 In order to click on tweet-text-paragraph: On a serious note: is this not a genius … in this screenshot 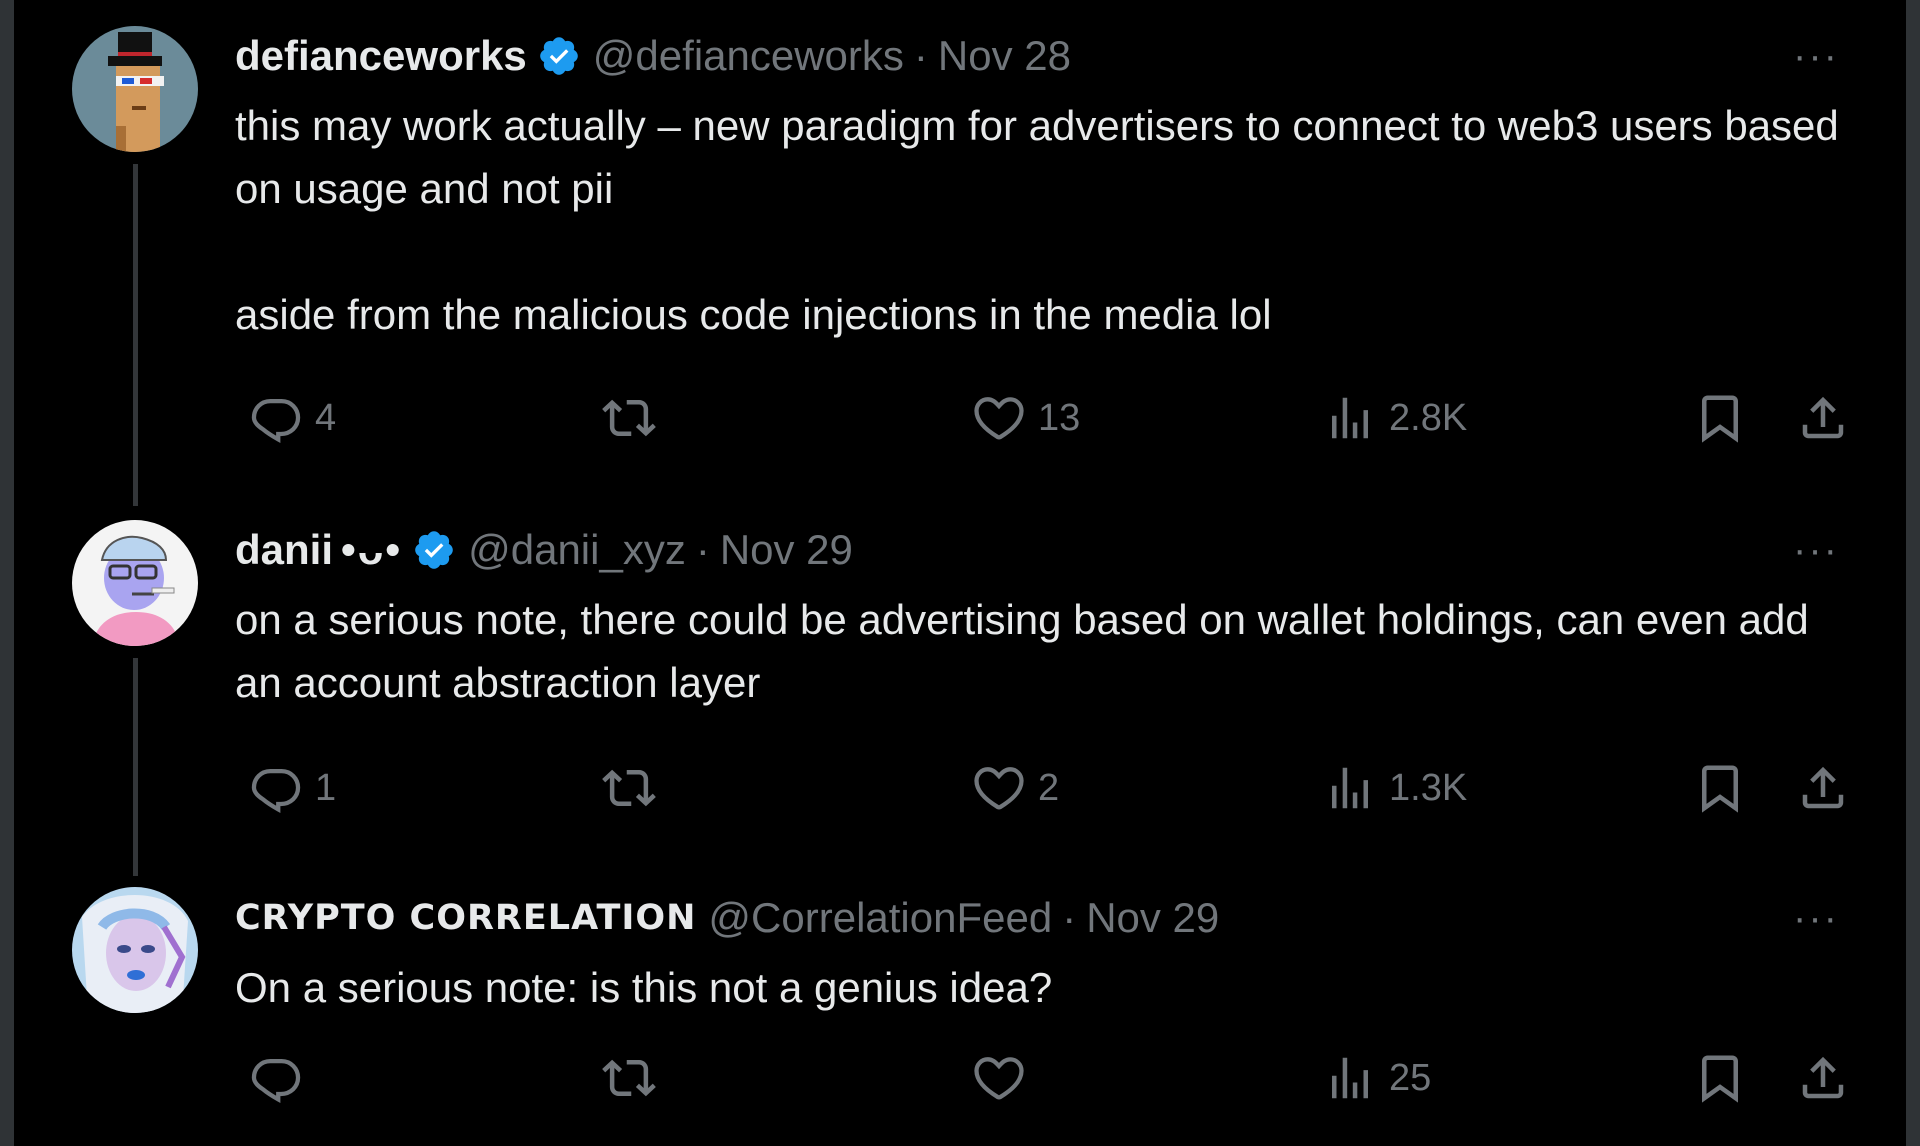, I will do `click(644, 987)`.